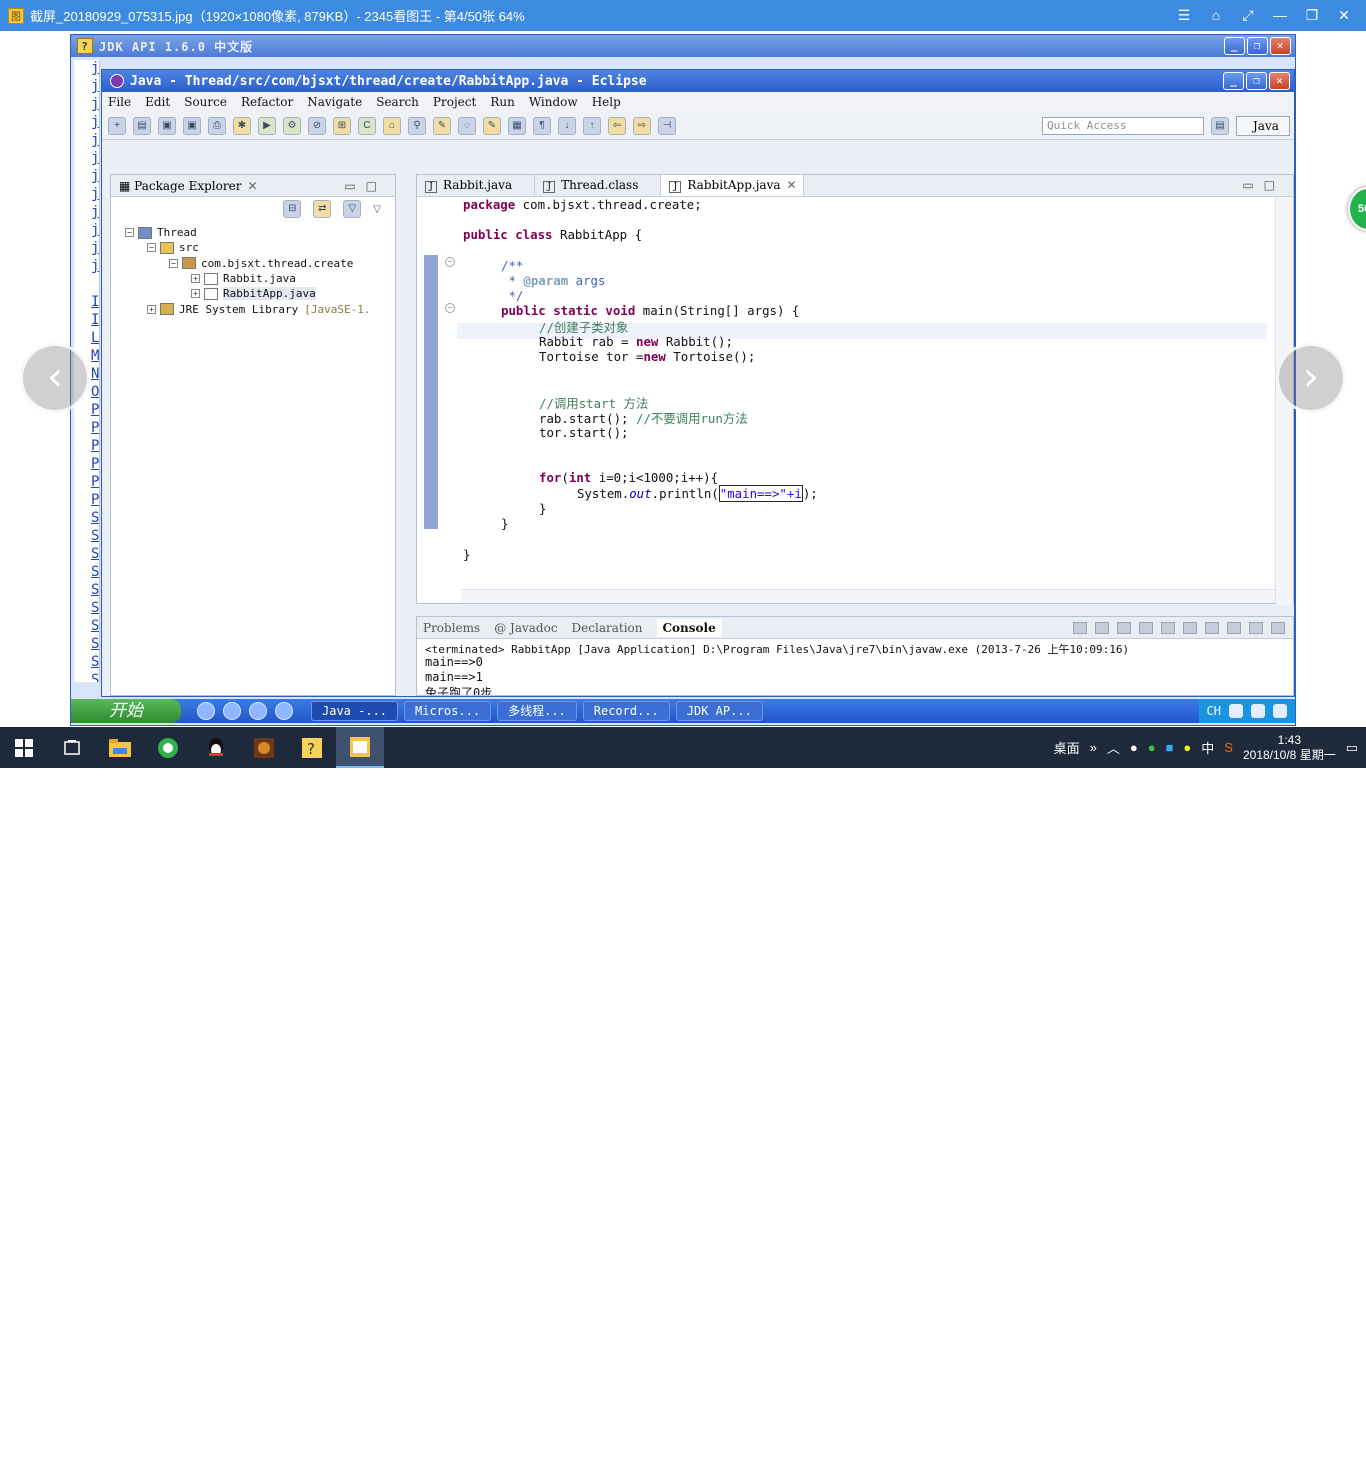 The width and height of the screenshot is (1366, 1483). Describe the element at coordinates (192, 125) in the screenshot. I see `save-all-icon: ▣` at that location.